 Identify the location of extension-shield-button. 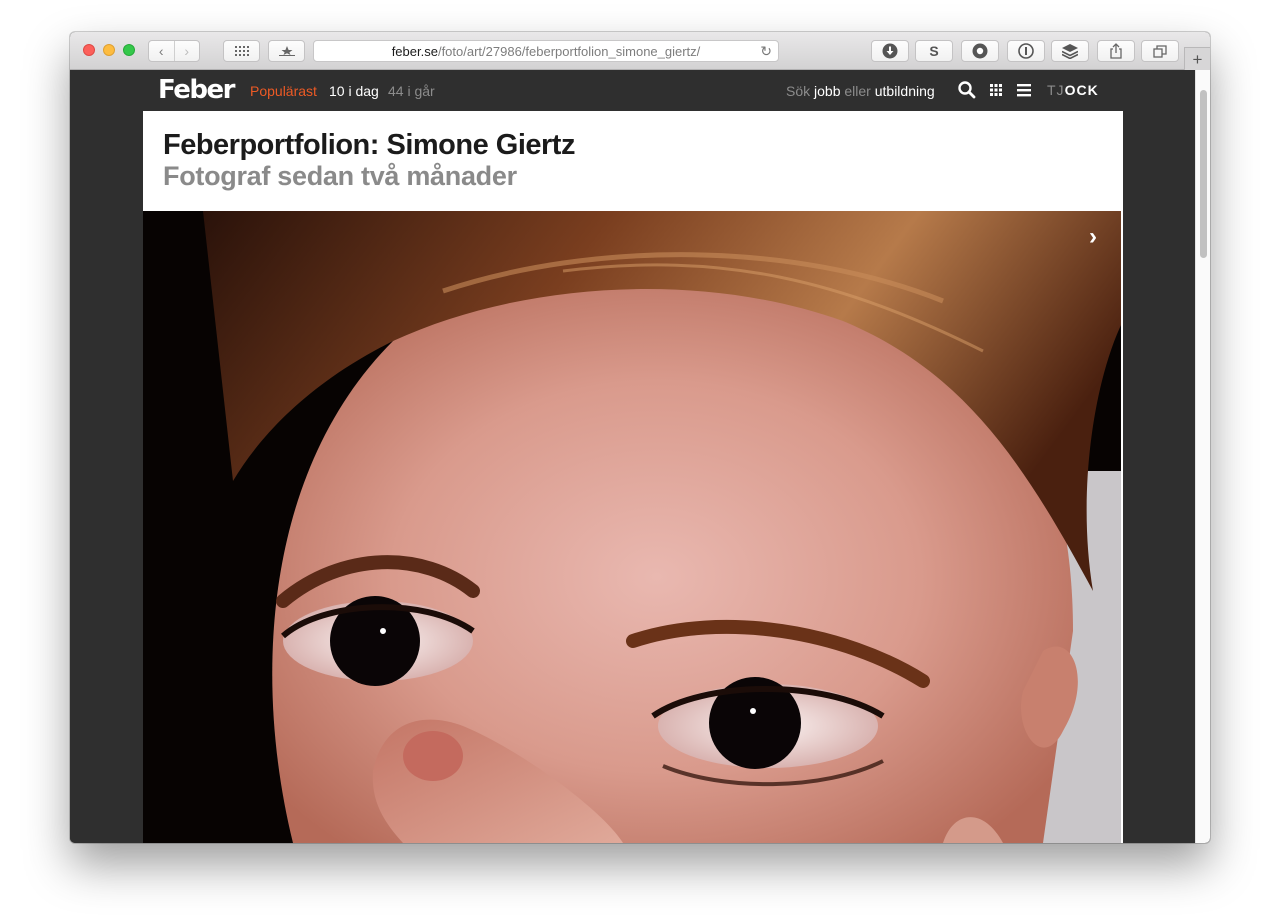
(980, 51).